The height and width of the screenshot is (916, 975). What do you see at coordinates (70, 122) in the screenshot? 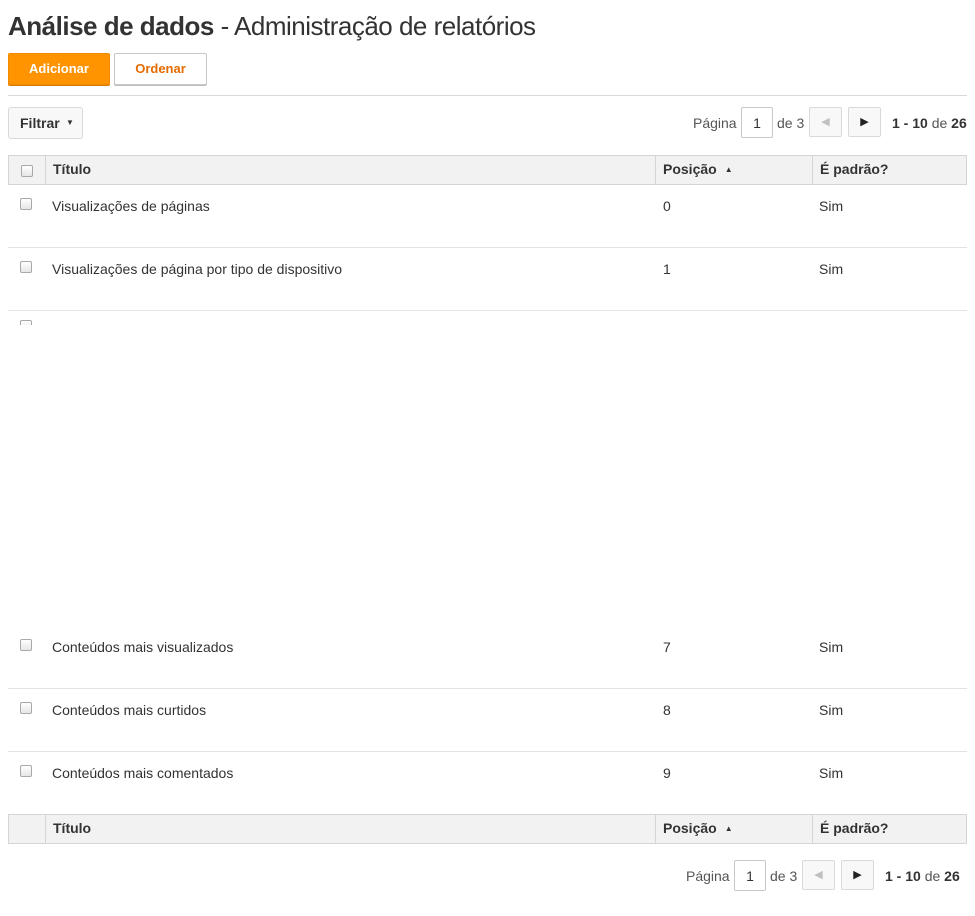
I see `caret-down-icon: ▼` at bounding box center [70, 122].